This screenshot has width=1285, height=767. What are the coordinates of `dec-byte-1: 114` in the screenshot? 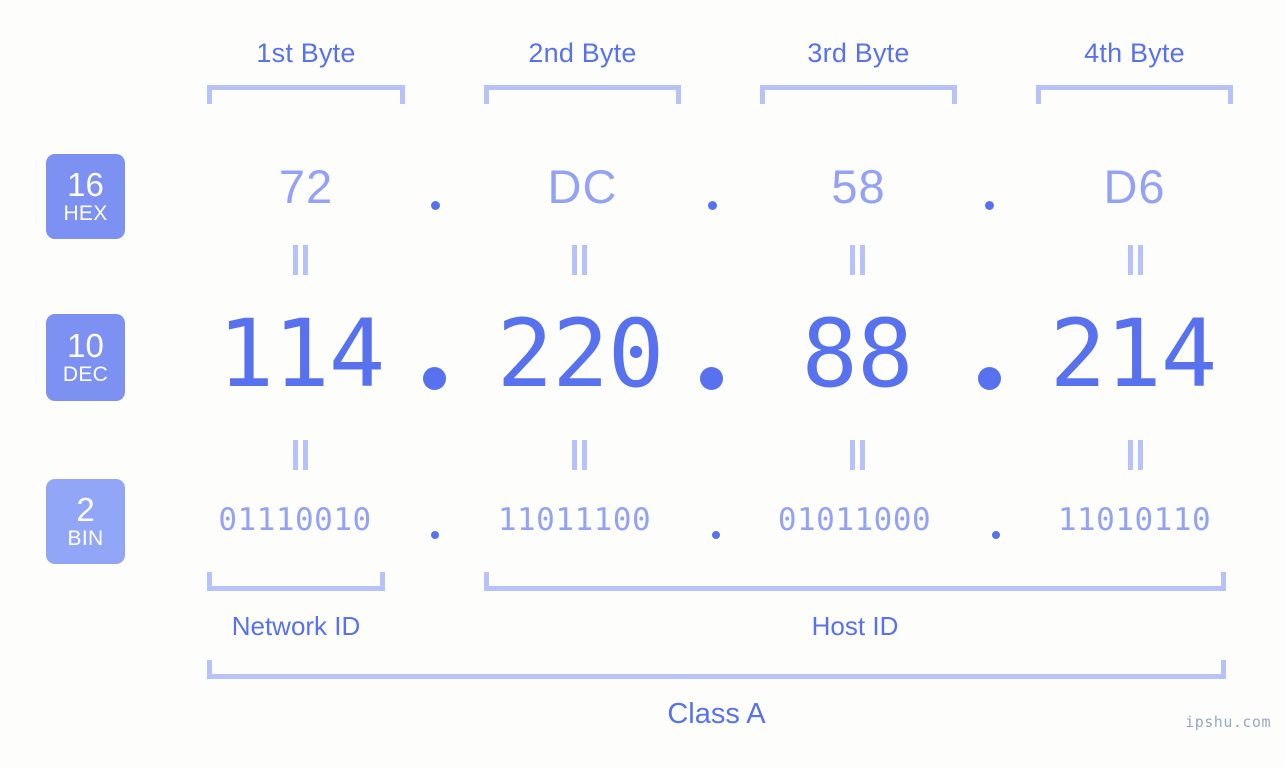 It's located at (301, 354).